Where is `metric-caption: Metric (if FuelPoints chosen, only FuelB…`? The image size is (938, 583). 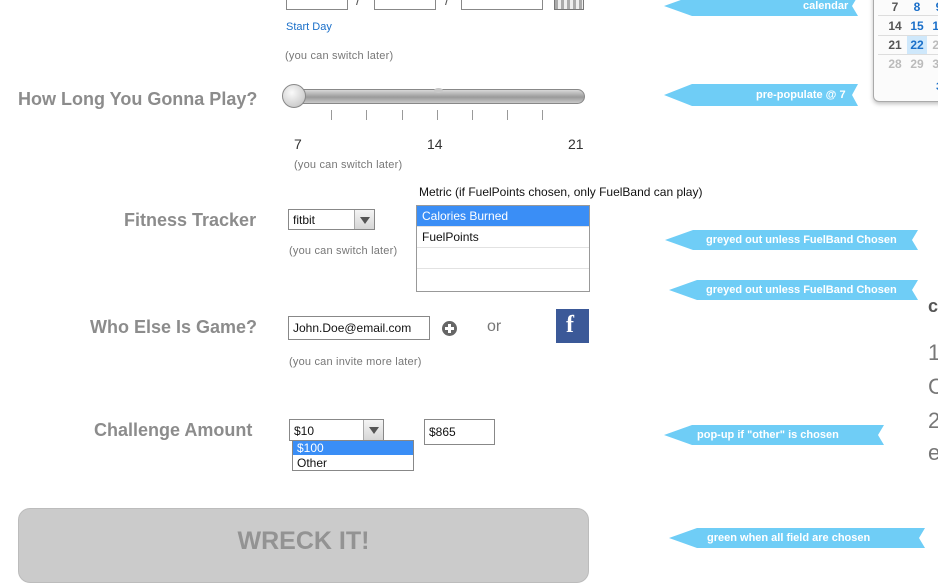 metric-caption: Metric (if FuelPoints chosen, only FuelB… is located at coordinates (561, 192).